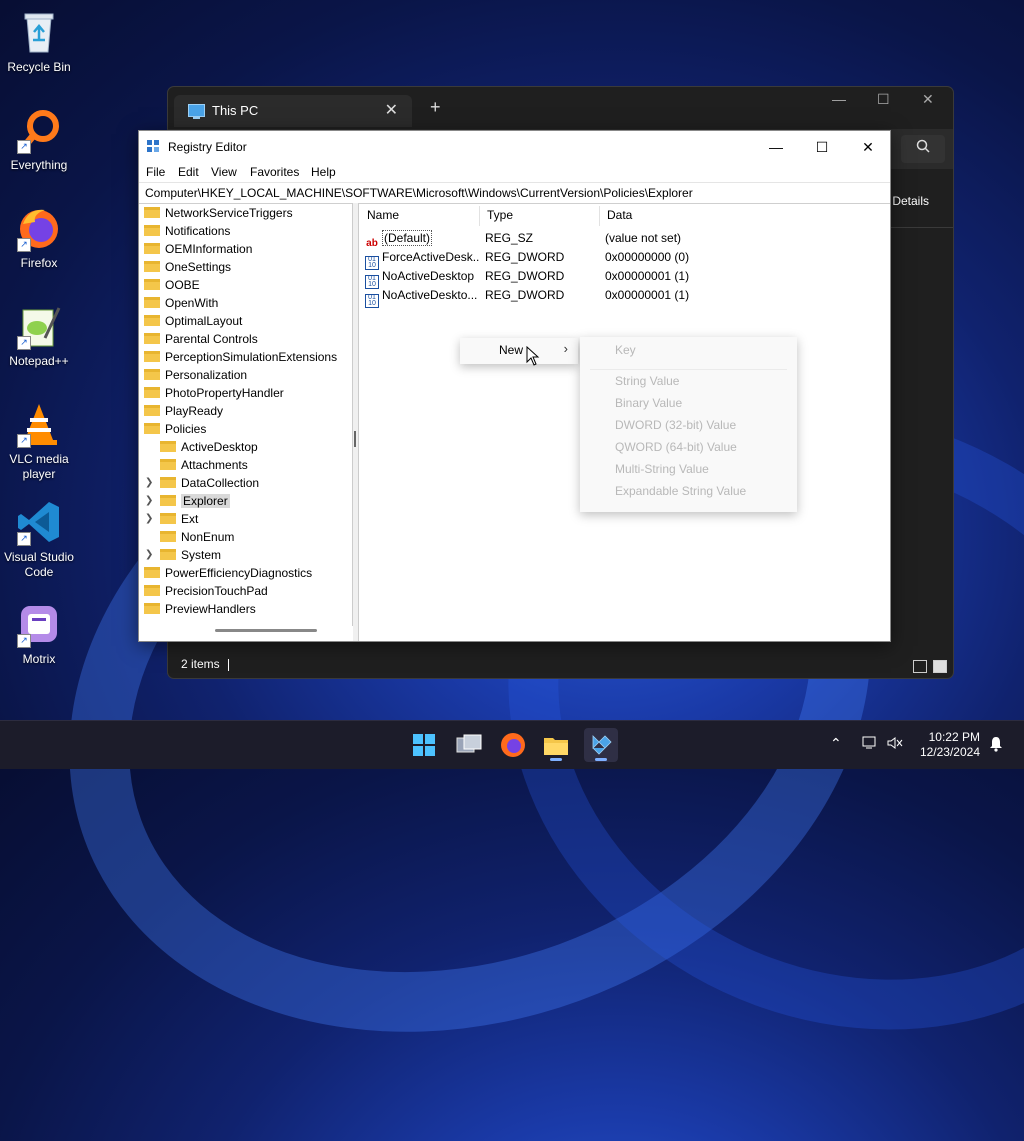 This screenshot has height=1141, width=1024. What do you see at coordinates (662, 469) in the screenshot?
I see `menu-item-multi-string-value: Multi-String Value` at bounding box center [662, 469].